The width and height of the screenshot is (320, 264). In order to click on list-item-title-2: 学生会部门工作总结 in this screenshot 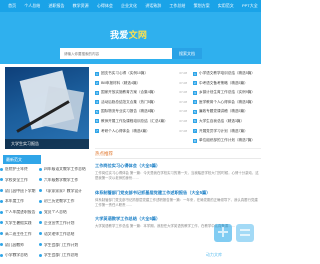, I will do `click(67, 255)`.